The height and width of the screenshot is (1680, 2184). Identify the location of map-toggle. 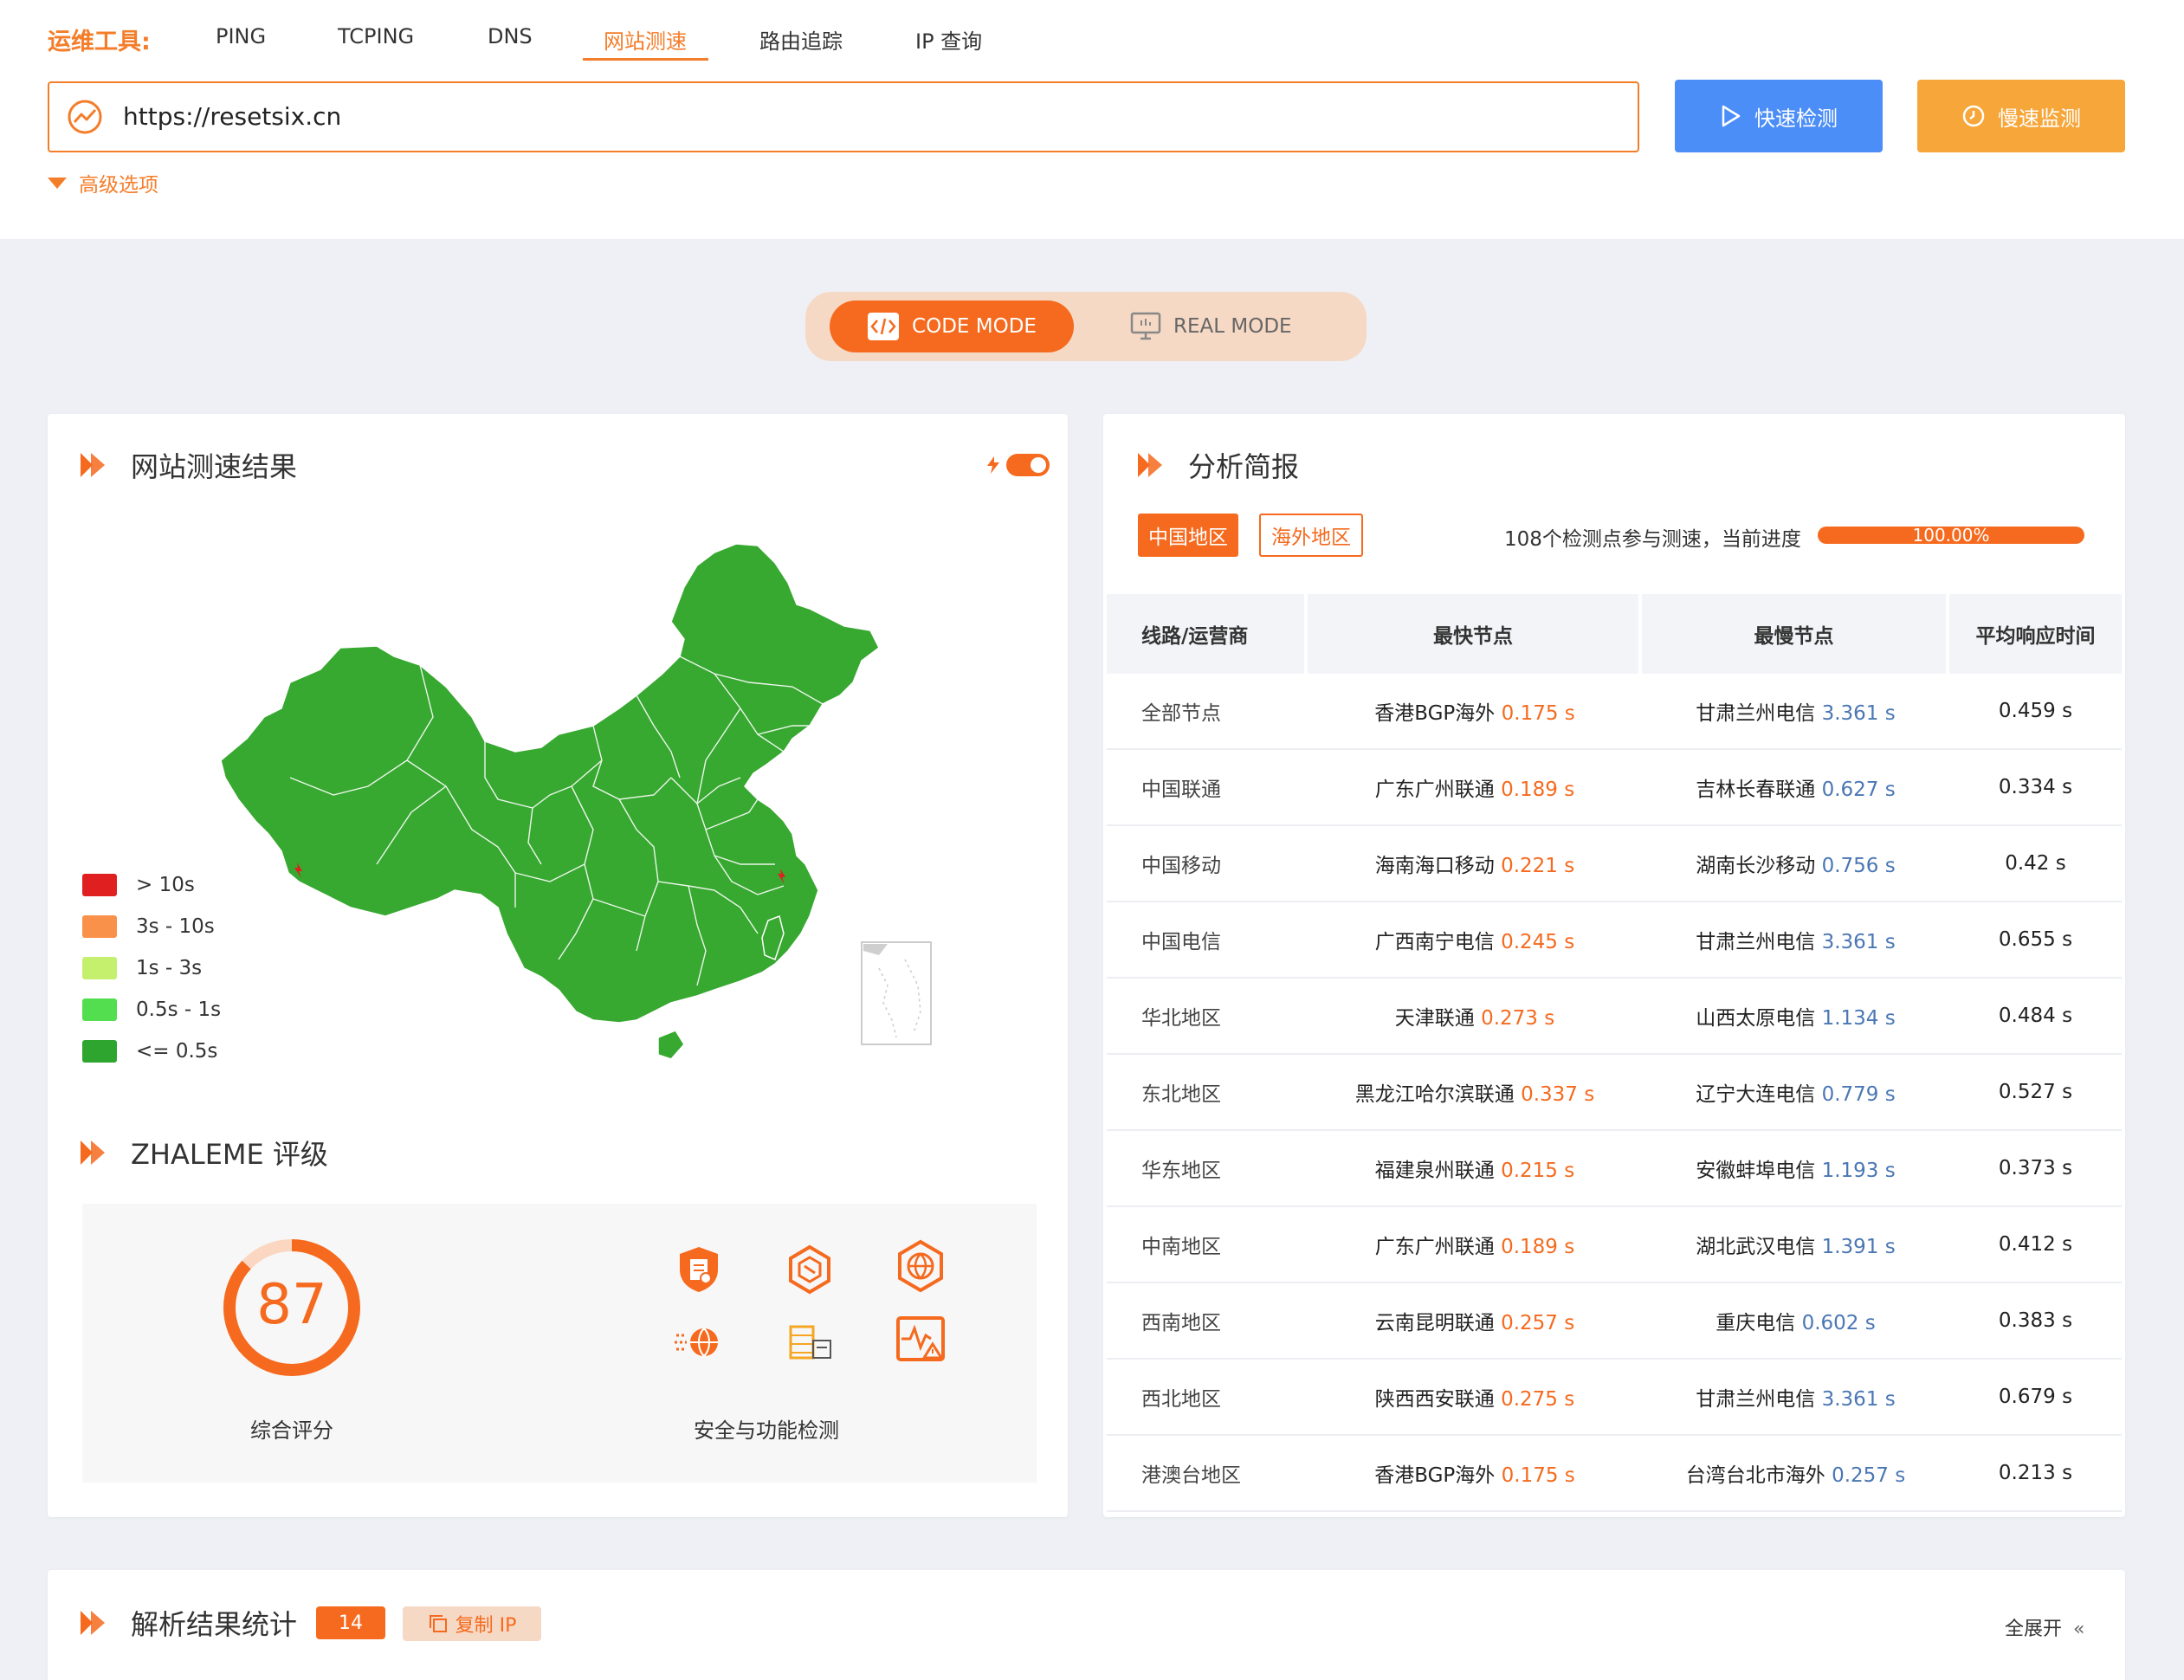
(1018, 465).